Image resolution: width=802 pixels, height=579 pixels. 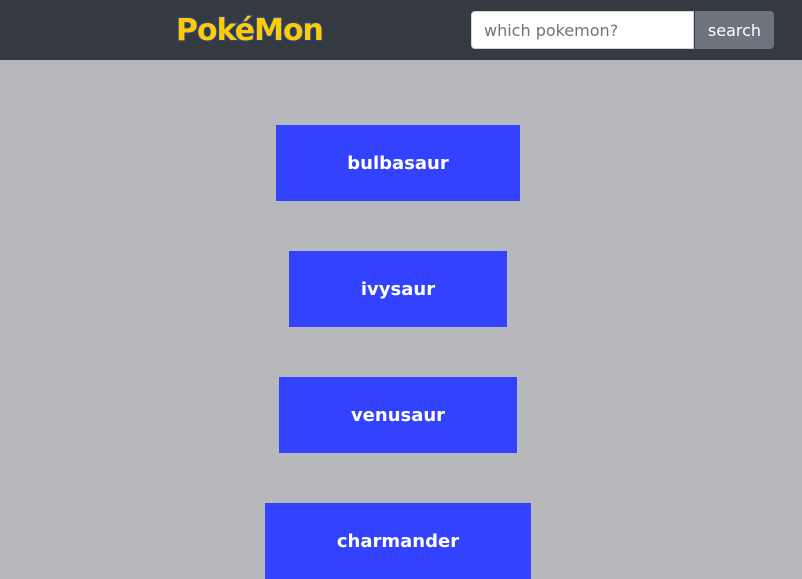 I want to click on pokemon-logo: PokéMon, so click(x=250, y=31).